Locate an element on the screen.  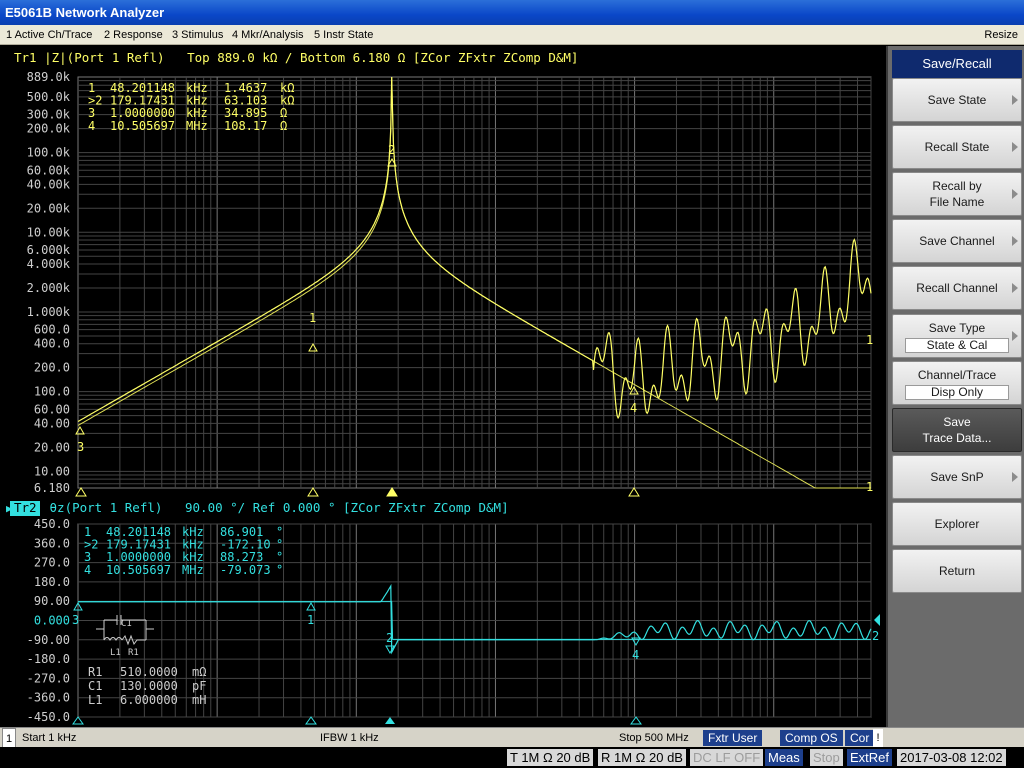
compensation-status: Comp OS is located at coordinates (811, 738).